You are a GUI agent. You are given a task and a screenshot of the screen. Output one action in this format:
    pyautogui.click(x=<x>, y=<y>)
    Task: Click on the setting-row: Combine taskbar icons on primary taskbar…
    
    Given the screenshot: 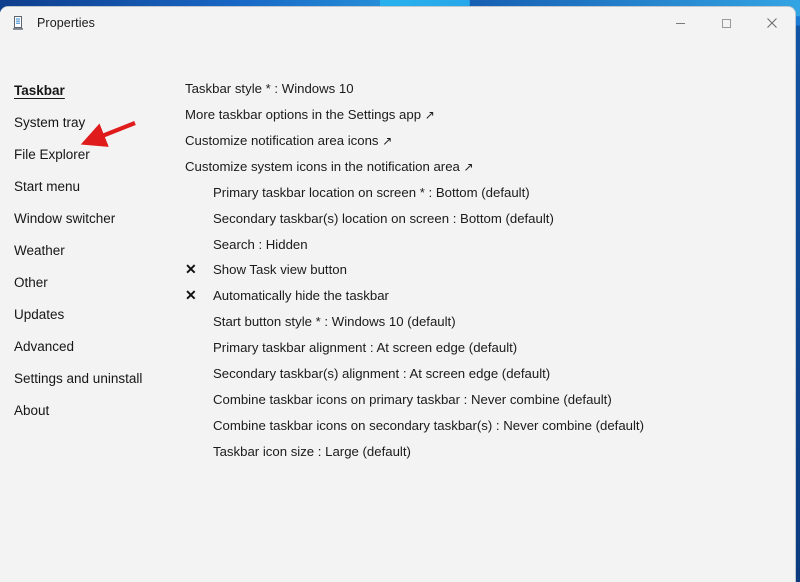 What is the action you would take?
    pyautogui.click(x=412, y=400)
    